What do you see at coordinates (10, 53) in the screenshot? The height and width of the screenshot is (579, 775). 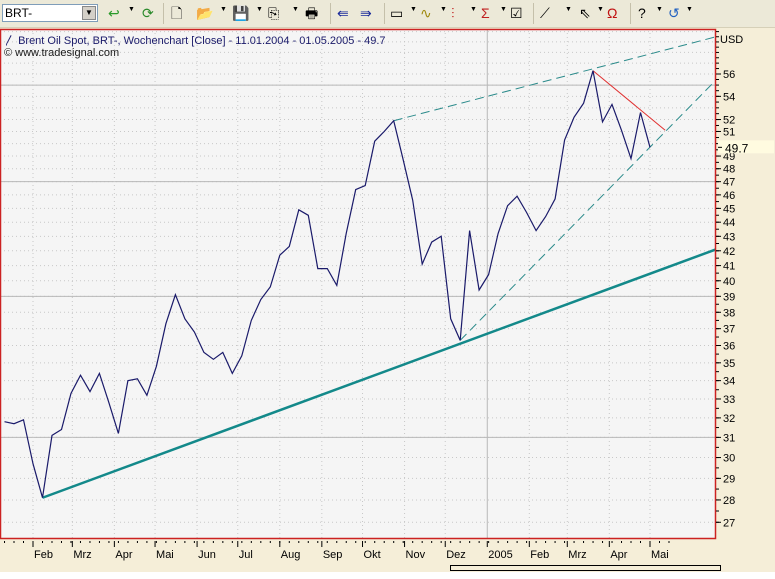 I see `copyright-icon: ©` at bounding box center [10, 53].